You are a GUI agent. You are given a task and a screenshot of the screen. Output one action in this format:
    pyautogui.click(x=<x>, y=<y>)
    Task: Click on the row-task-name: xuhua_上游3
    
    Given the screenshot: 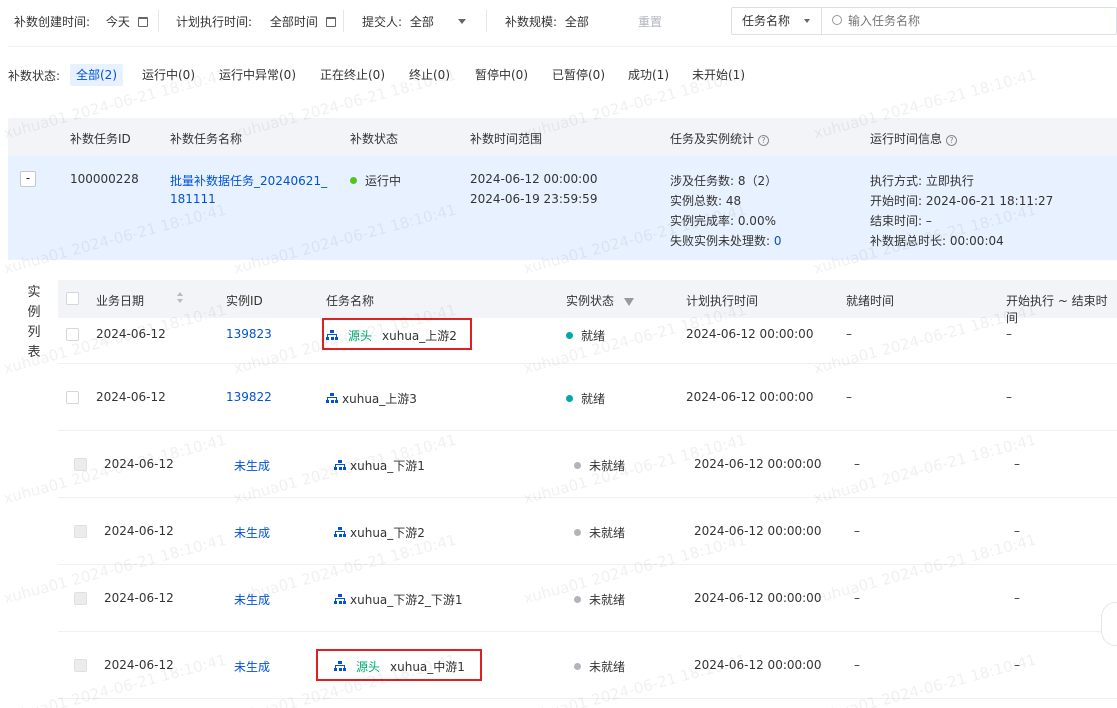 What is the action you would take?
    pyautogui.click(x=371, y=398)
    